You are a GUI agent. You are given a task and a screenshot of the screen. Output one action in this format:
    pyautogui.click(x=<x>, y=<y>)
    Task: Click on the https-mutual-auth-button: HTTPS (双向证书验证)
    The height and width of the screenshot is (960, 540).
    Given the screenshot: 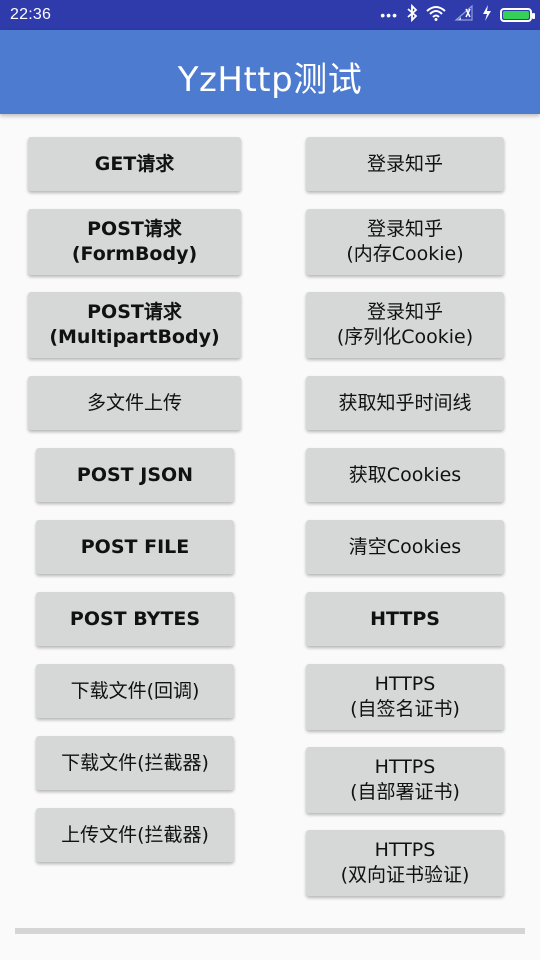 What is the action you would take?
    pyautogui.click(x=405, y=863)
    